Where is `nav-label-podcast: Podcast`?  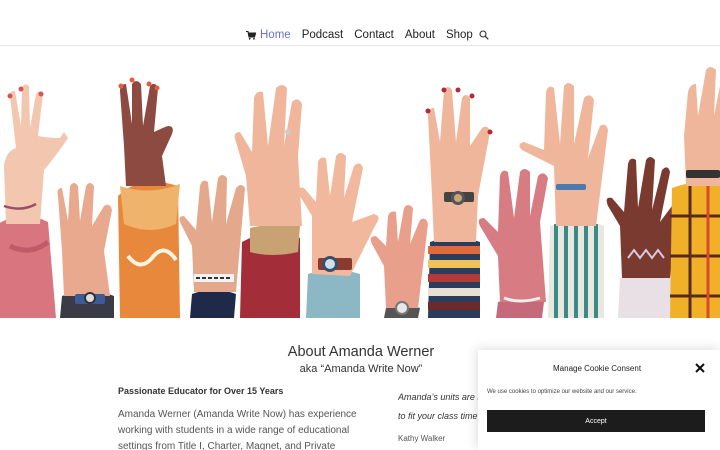 nav-label-podcast: Podcast is located at coordinates (322, 35).